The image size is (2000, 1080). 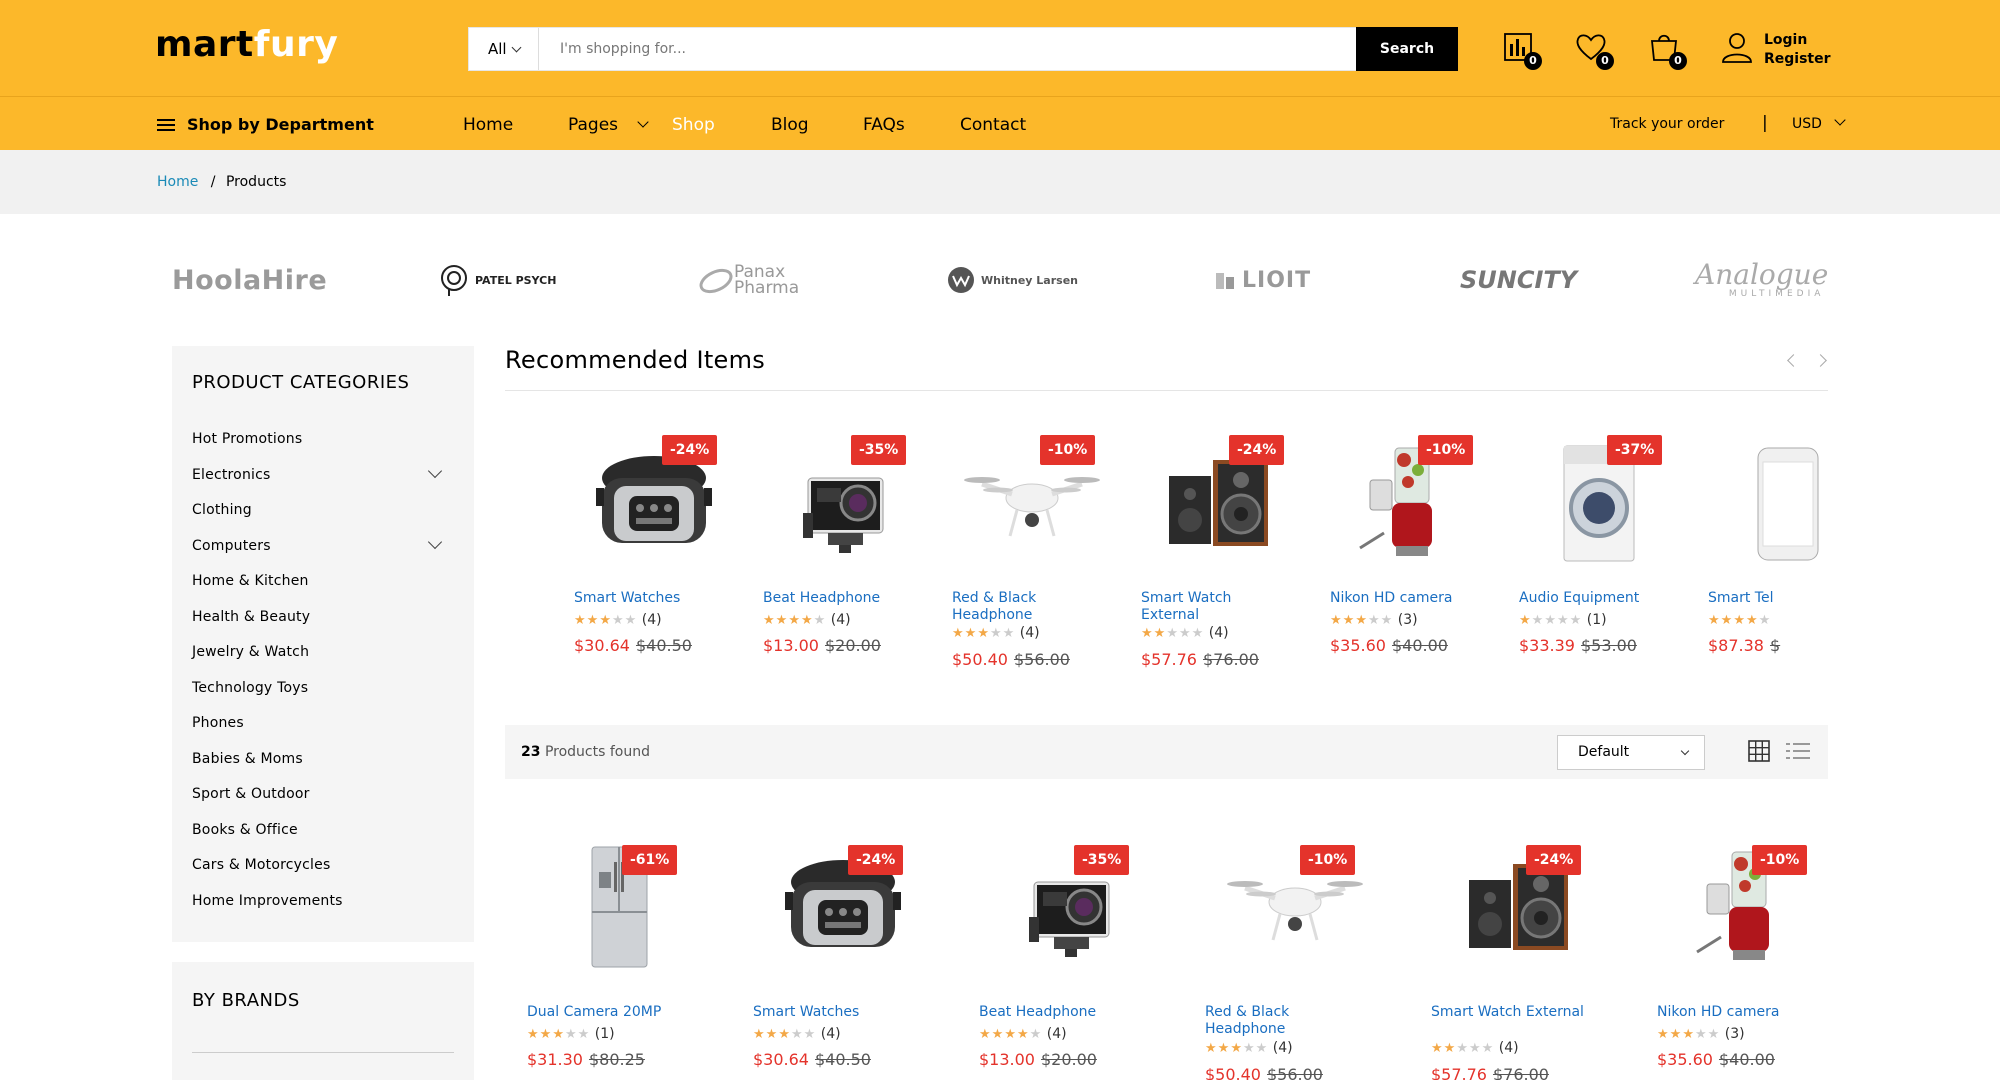 I want to click on hoolahire-logo: HoolaHire, so click(x=249, y=280).